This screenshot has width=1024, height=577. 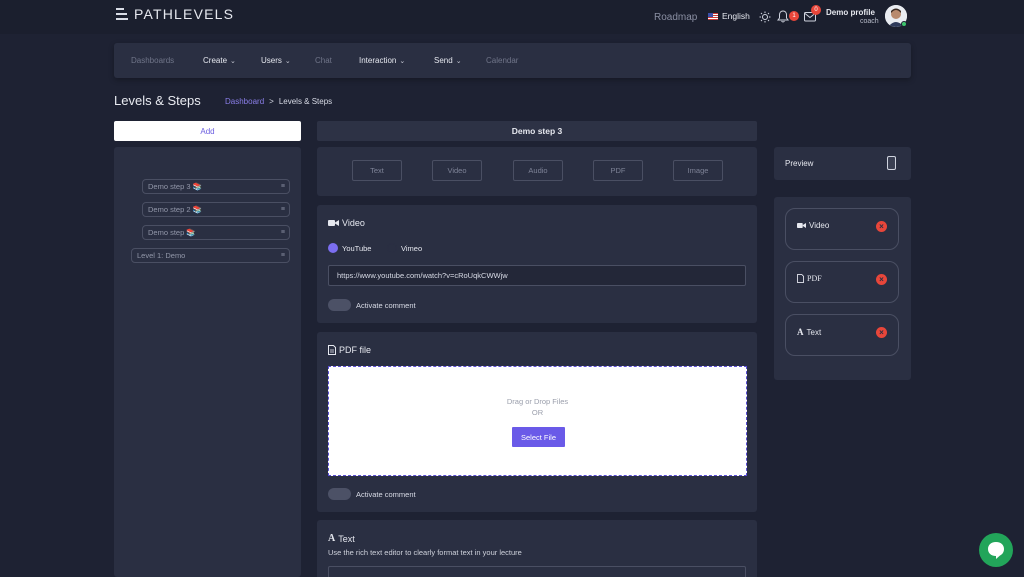 I want to click on nav-users: Users ⌄, so click(x=276, y=60).